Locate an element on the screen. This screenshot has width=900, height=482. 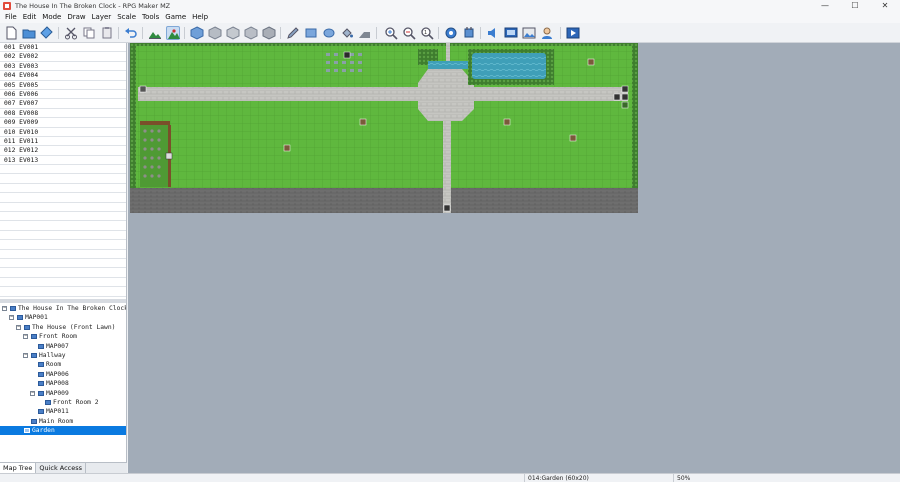
menu-draw: Draw is located at coordinates (76, 17).